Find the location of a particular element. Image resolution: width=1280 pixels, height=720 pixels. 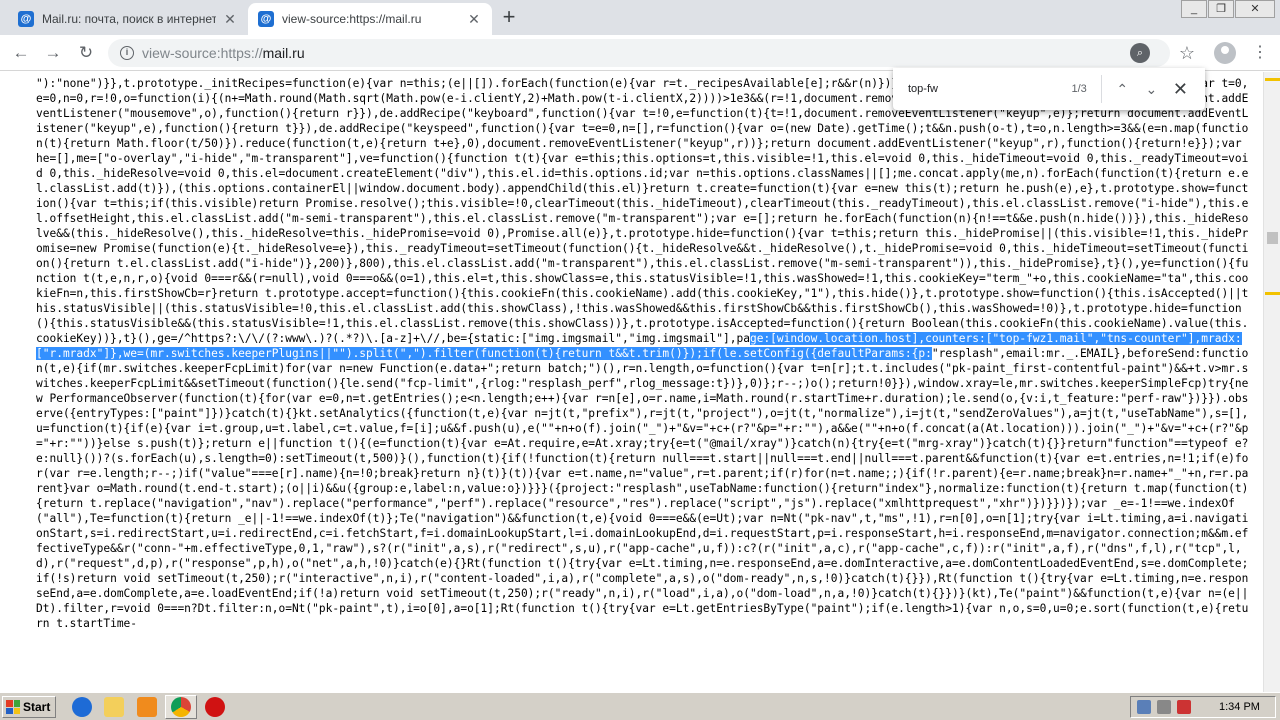

tab-view-source: @ view-source:https://mail.ru ✕ is located at coordinates (370, 19).